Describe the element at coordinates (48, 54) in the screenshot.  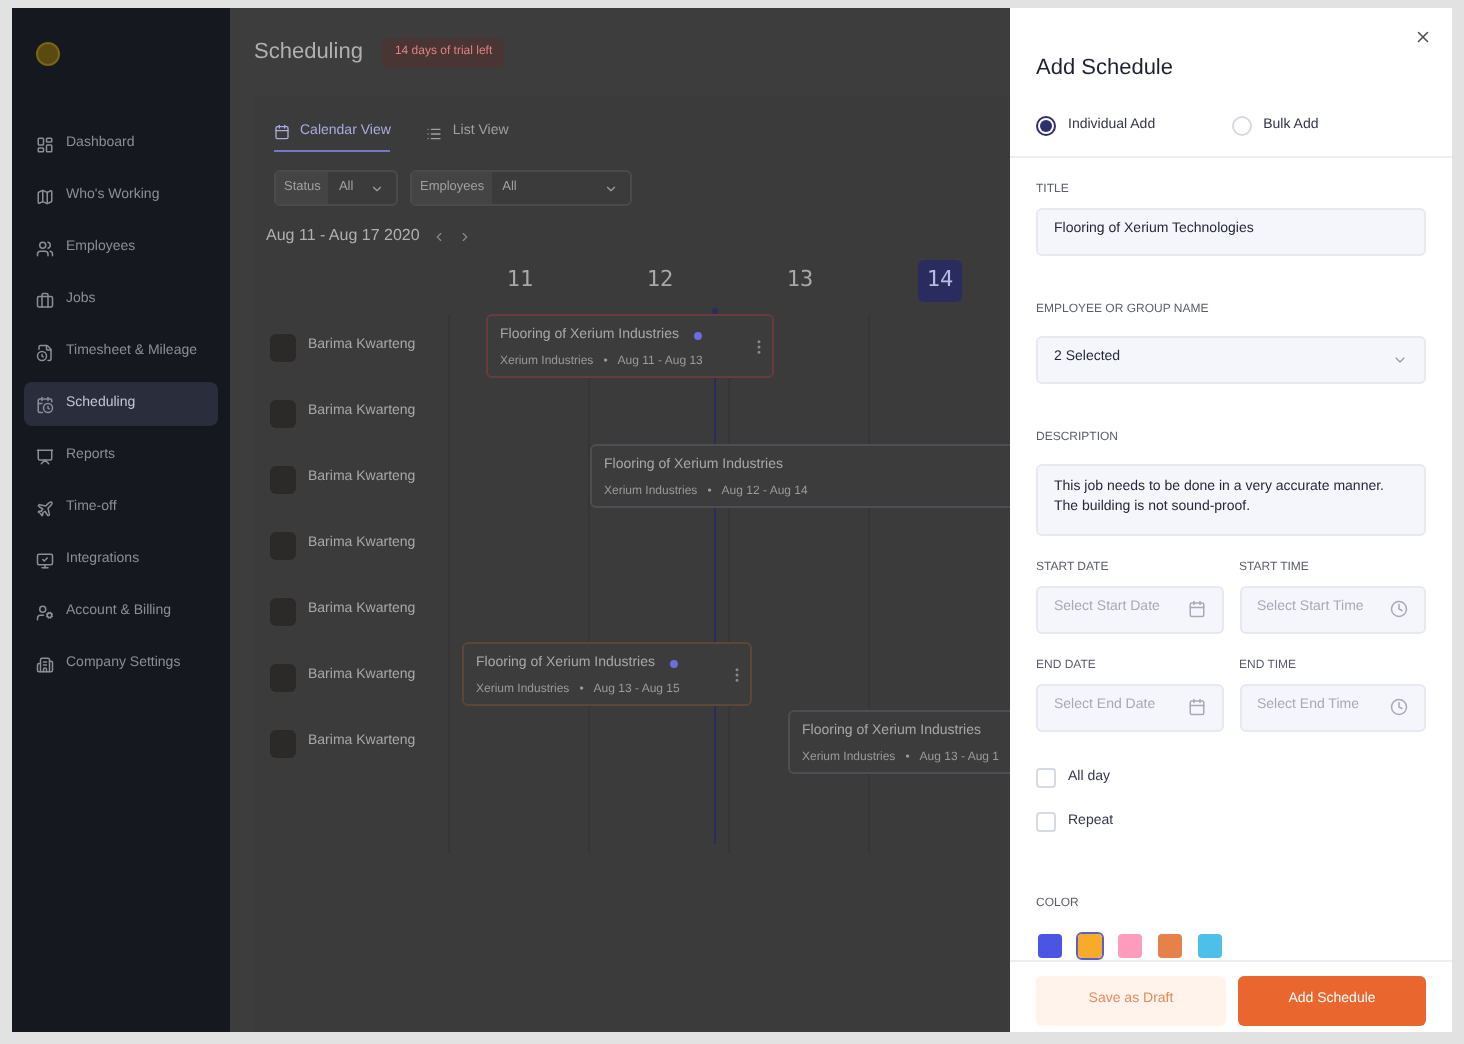
I see `logo-icon` at that location.